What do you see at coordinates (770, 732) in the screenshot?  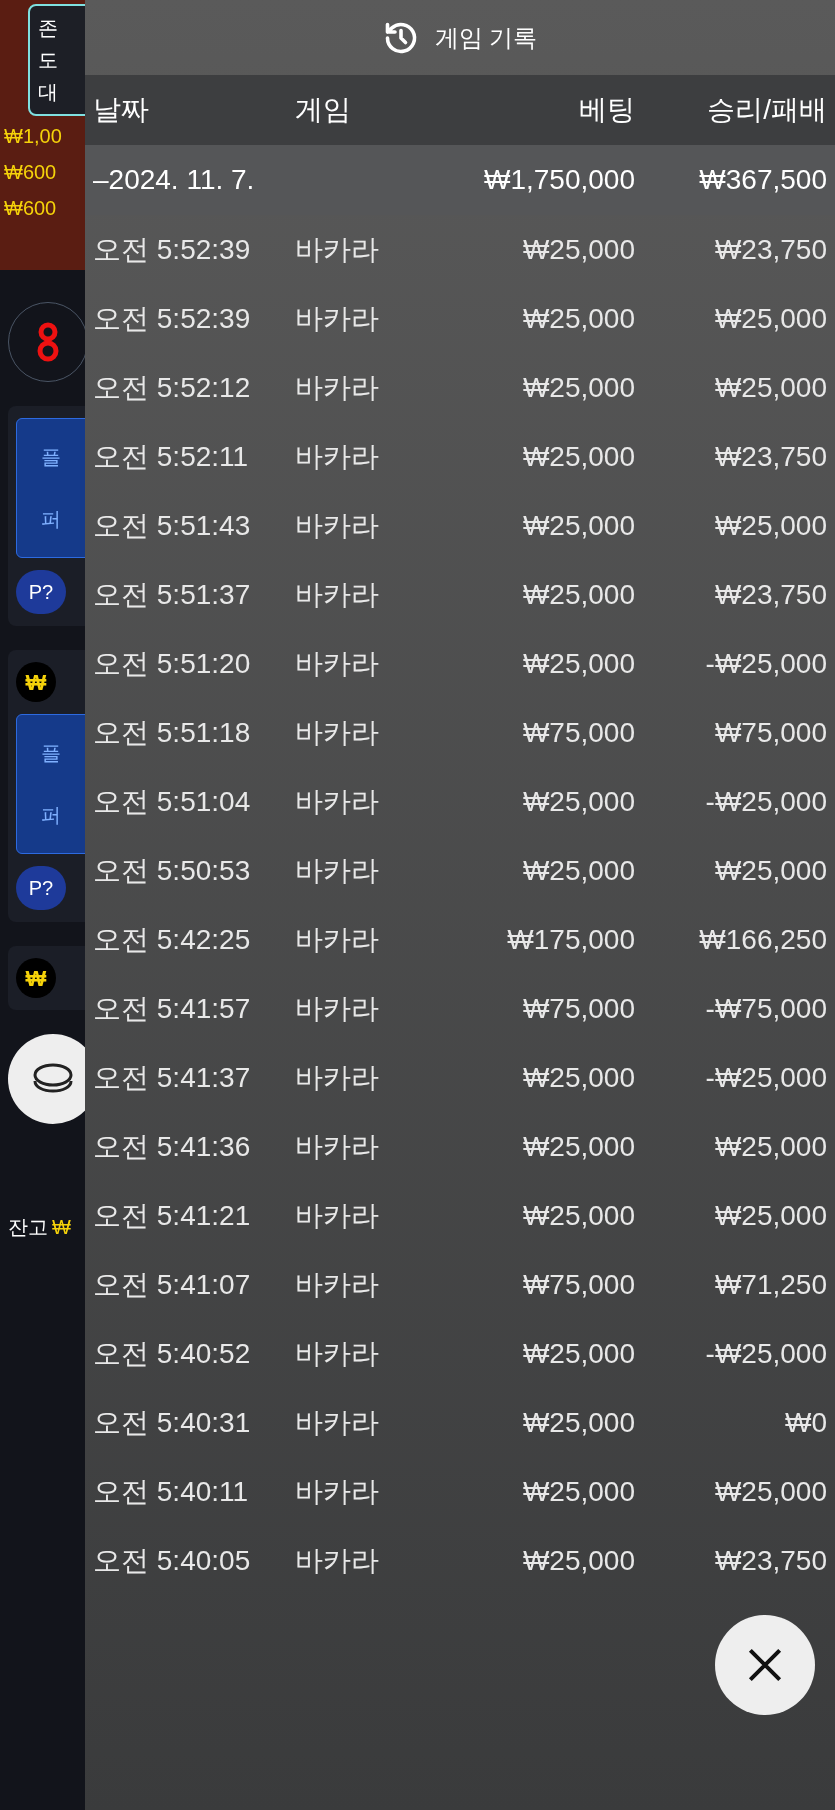 I see `result-cell-text: ₩75,000` at bounding box center [770, 732].